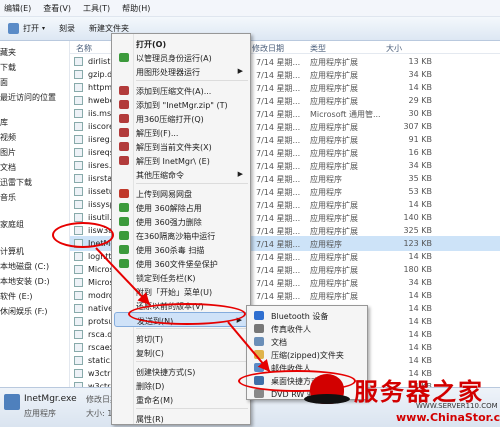 This screenshot has width=500, height=427. What do you see at coordinates (448, 417) in the screenshot?
I see `watermark-site: www.ChinaStor.com` at bounding box center [448, 417].